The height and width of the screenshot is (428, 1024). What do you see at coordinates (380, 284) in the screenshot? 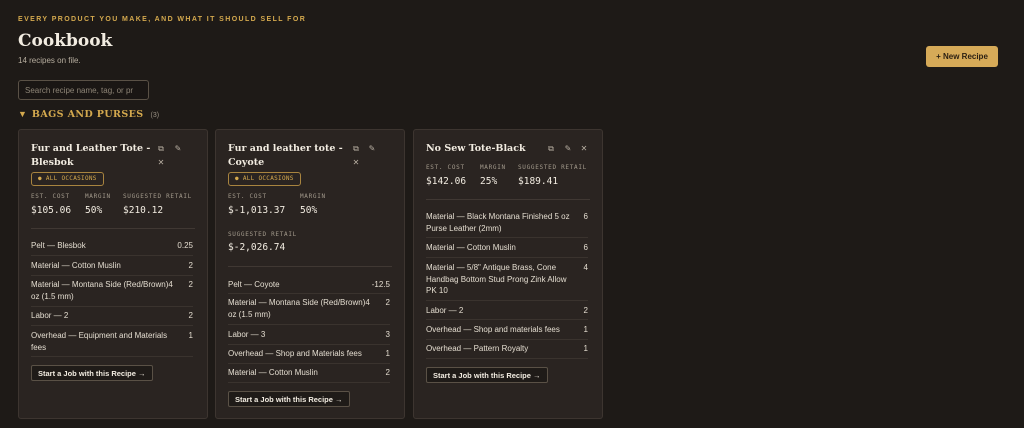
I see `line-item-qty: -12.5` at bounding box center [380, 284].